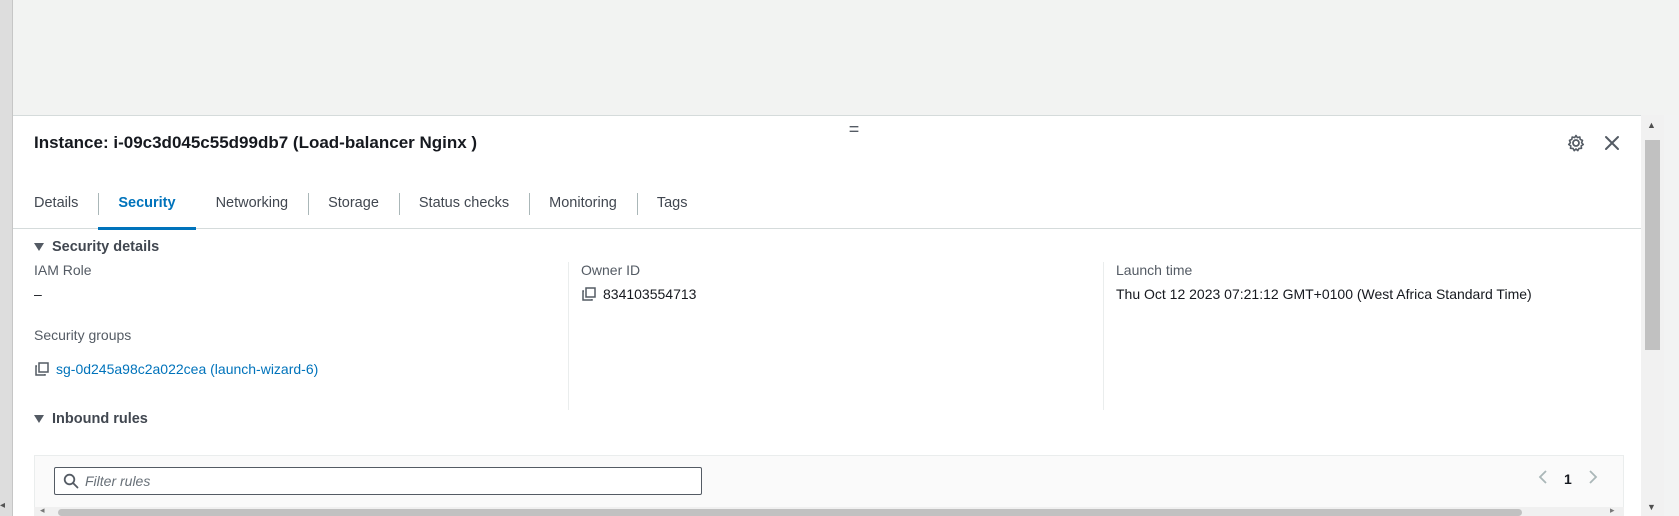  What do you see at coordinates (1652, 245) in the screenshot?
I see `vertical-scrollbar-thumb` at bounding box center [1652, 245].